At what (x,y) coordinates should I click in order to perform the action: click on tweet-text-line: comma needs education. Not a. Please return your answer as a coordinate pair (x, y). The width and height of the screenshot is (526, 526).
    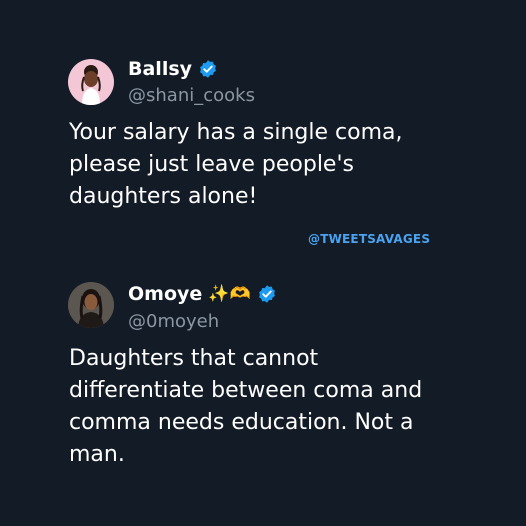
    Looking at the image, I should click on (241, 422).